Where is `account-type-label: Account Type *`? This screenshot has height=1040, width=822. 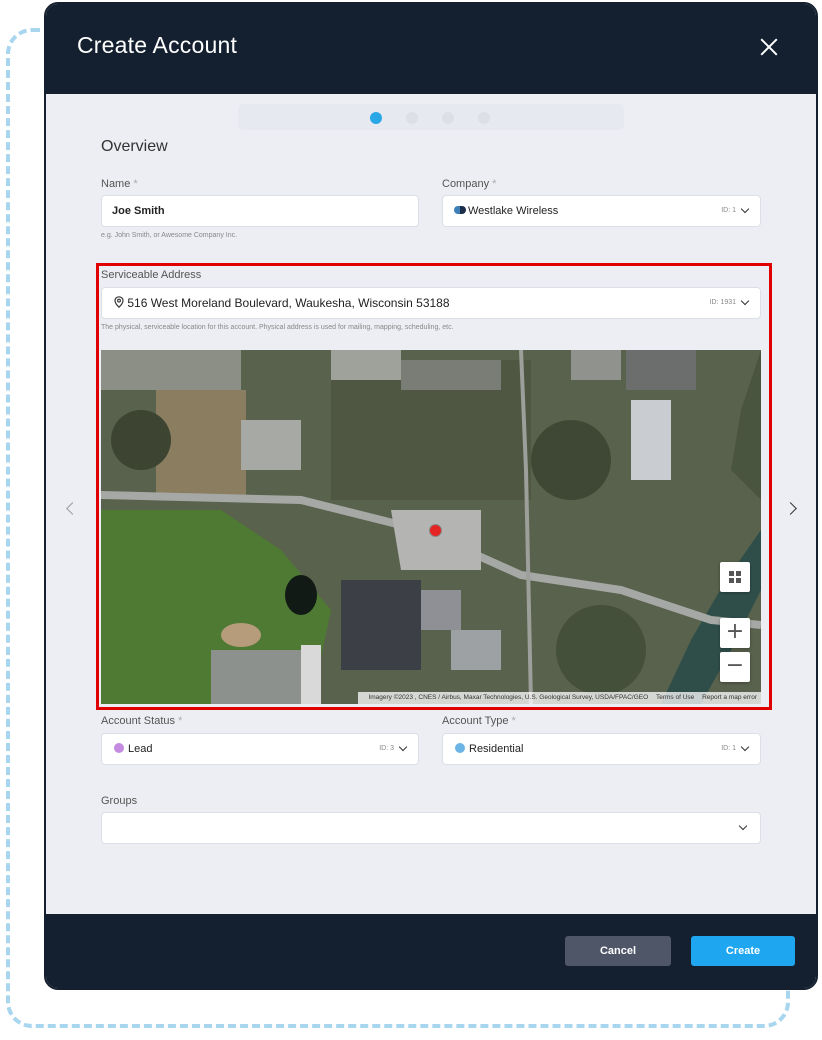
account-type-label: Account Type * is located at coordinates (479, 721).